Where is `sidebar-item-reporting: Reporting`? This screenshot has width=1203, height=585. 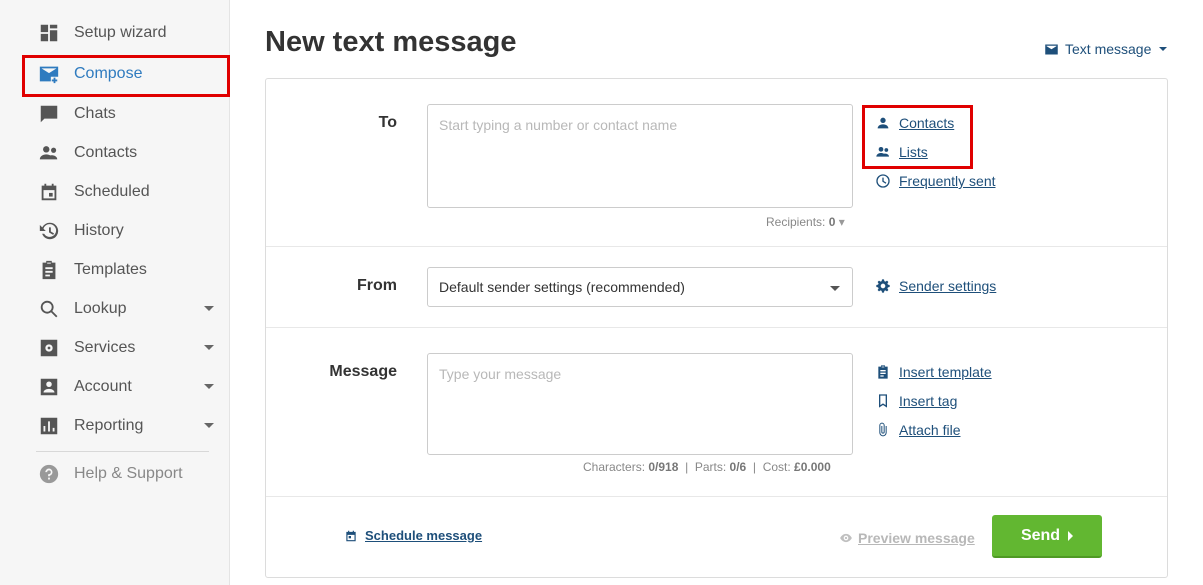
sidebar-item-reporting: Reporting is located at coordinates (126, 426).